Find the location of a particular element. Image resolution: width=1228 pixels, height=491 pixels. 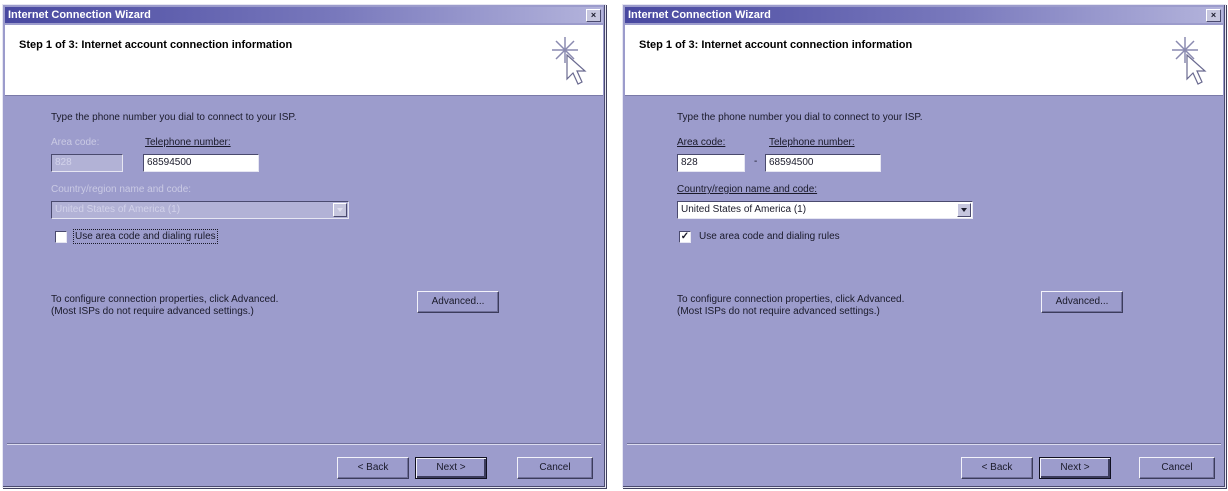

use-dialing-rules-checkbox is located at coordinates (61, 237).